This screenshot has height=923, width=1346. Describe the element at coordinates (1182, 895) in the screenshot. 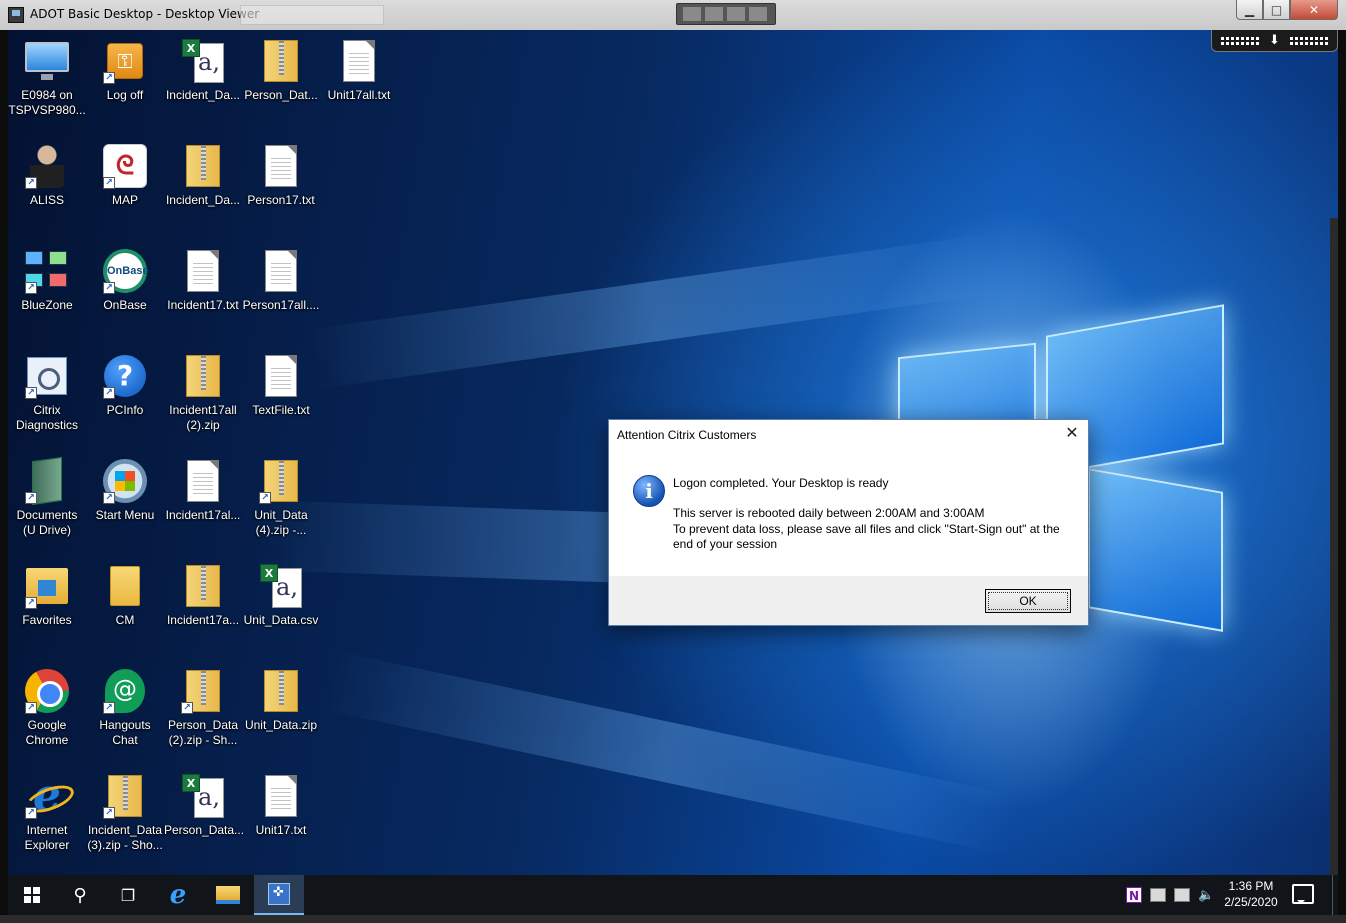

I see `network-tray-icon` at that location.